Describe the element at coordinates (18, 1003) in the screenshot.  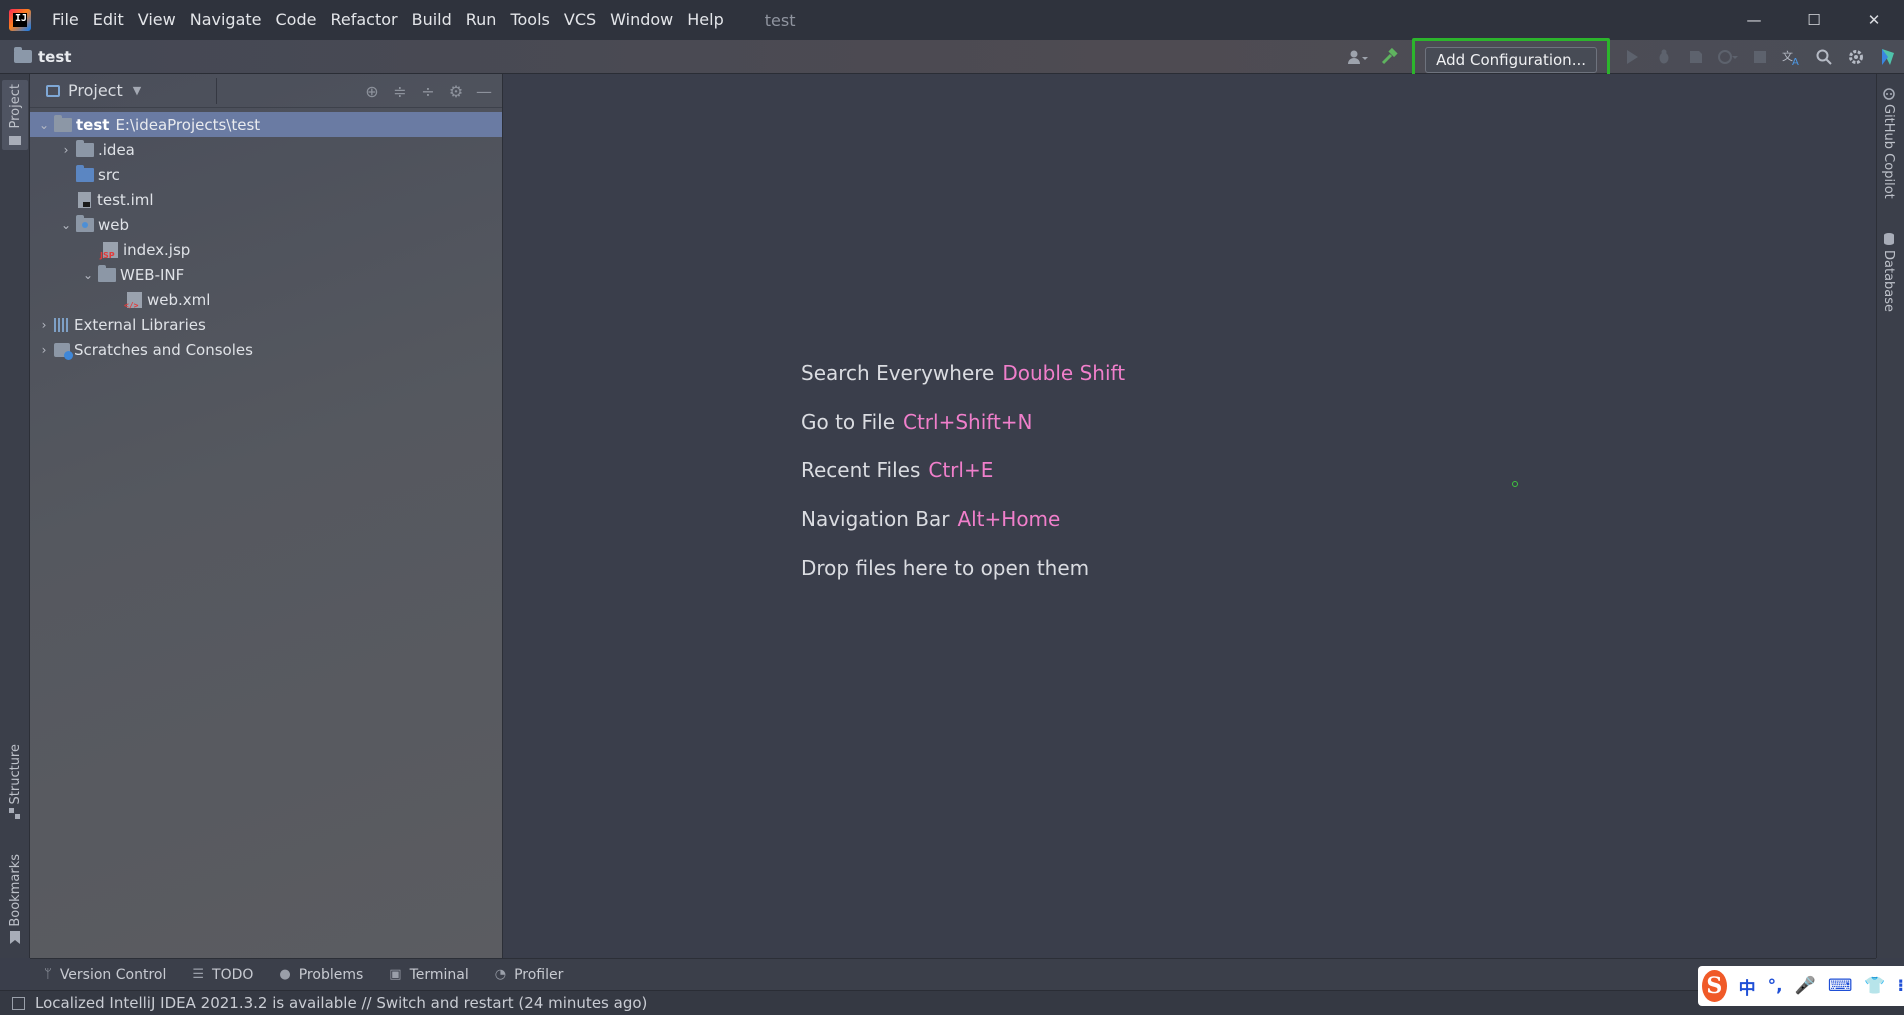
I see `status-toggle-icon` at that location.